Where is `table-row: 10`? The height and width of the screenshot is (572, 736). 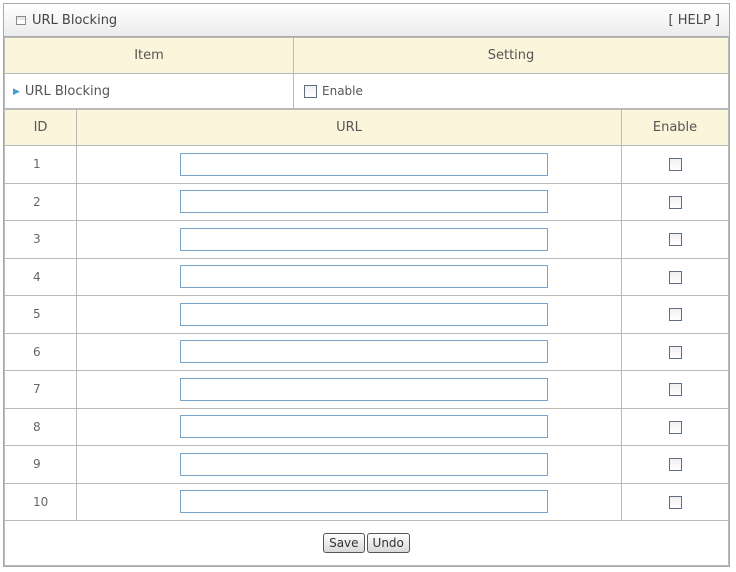
table-row: 10 is located at coordinates (366, 501).